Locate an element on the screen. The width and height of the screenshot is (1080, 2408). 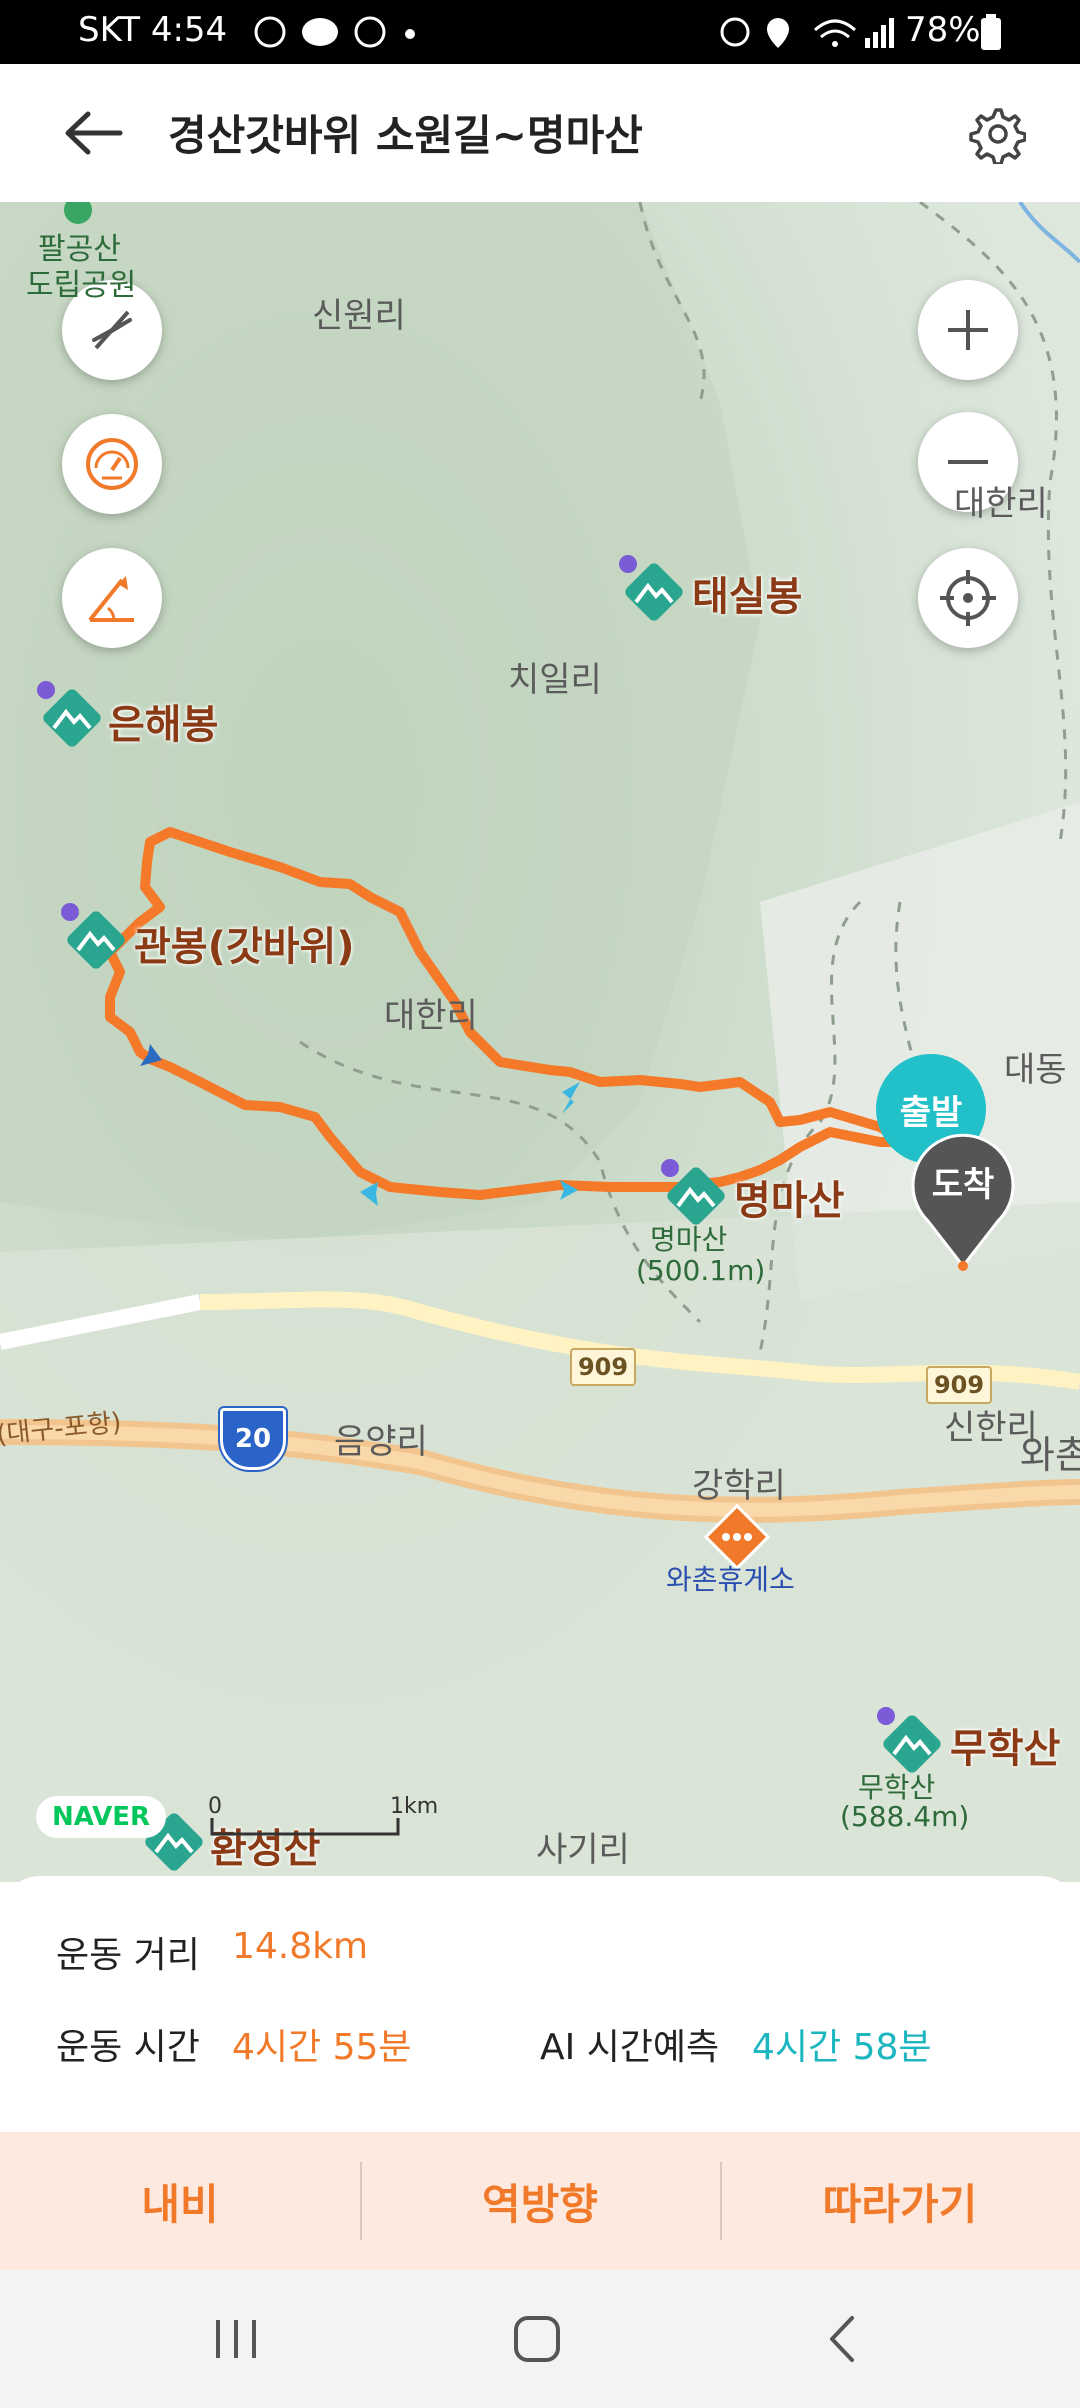
scale-km: 1km is located at coordinates (414, 1806).